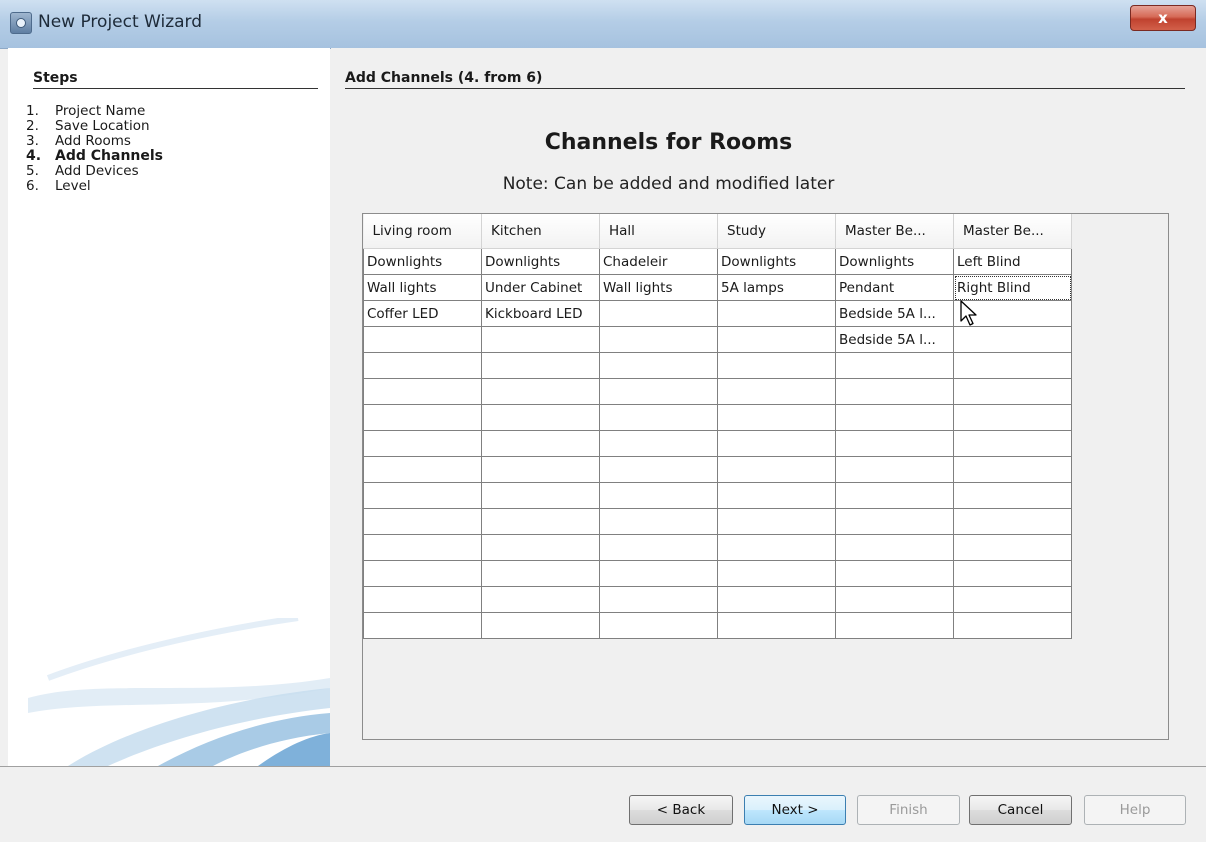  What do you see at coordinates (1012, 261) in the screenshot?
I see `table-cell: Left Blind` at bounding box center [1012, 261].